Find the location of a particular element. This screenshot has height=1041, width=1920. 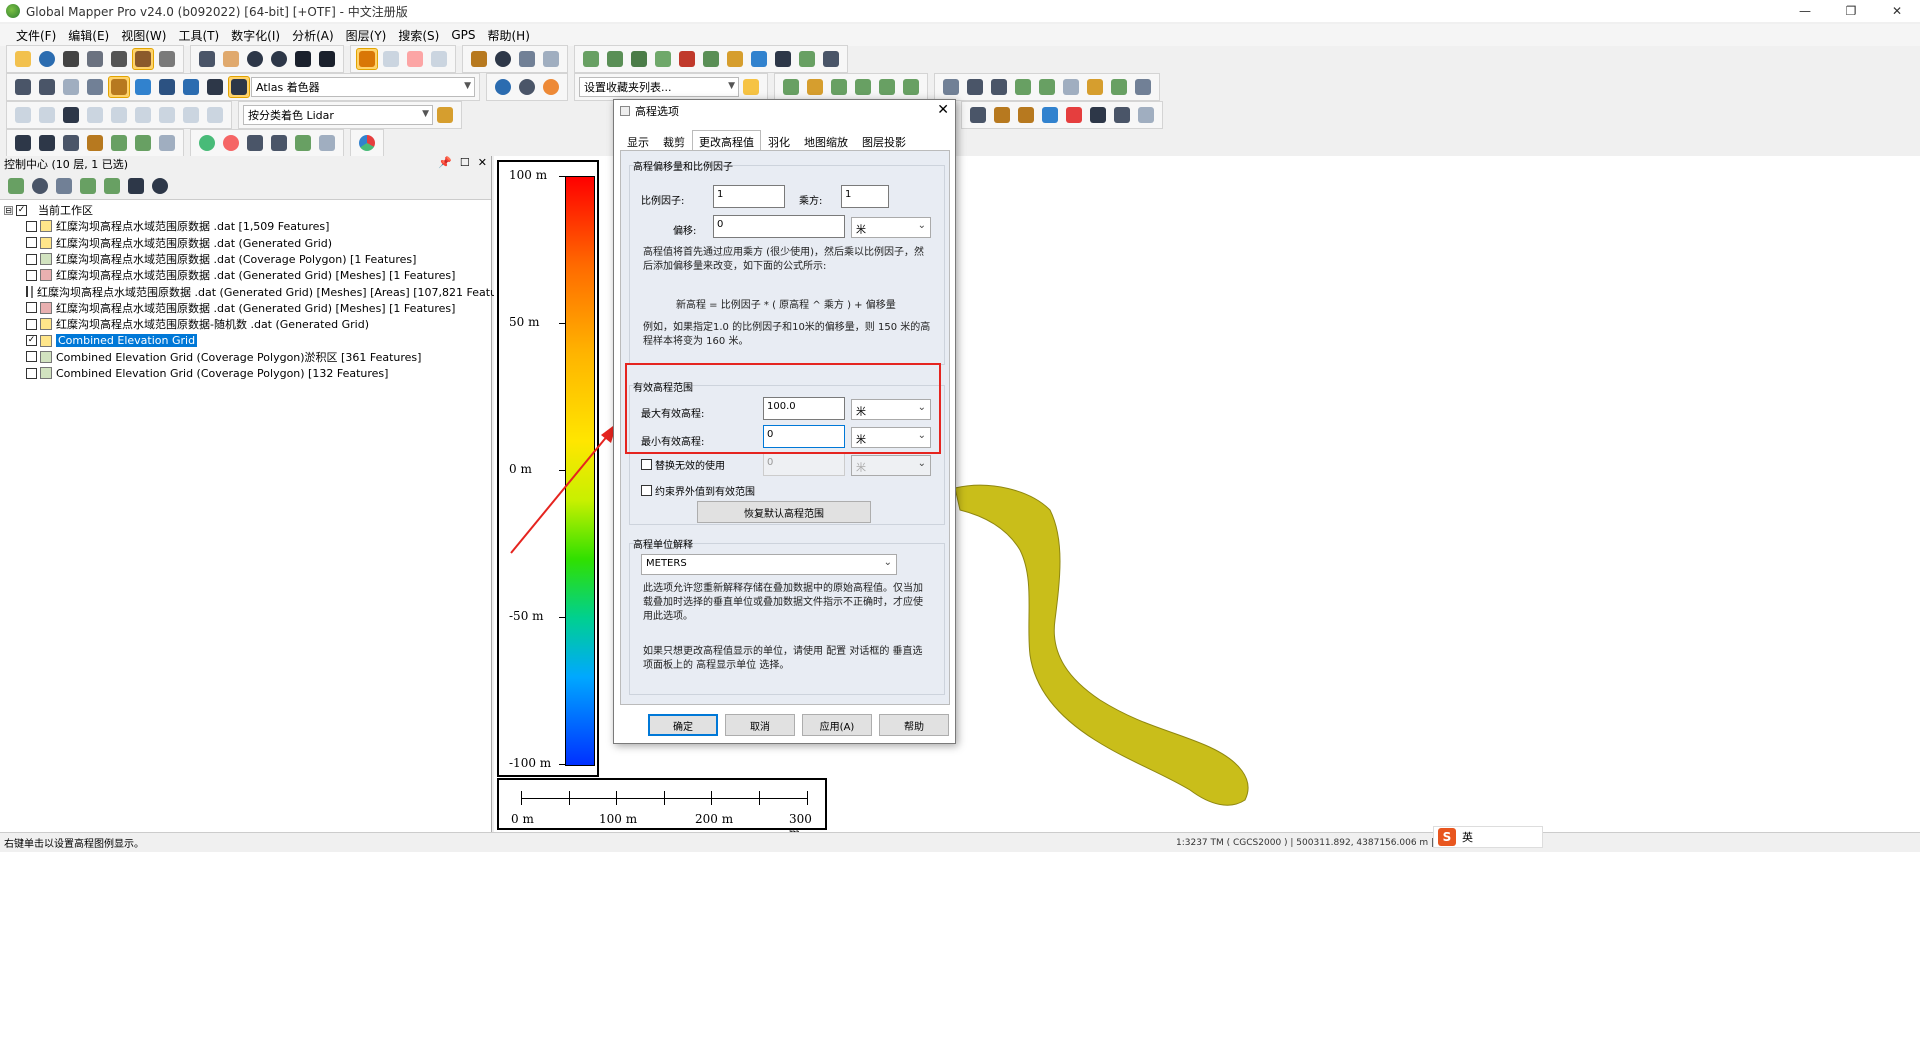

ime-toolbar: S 英 is located at coordinates (1488, 837).